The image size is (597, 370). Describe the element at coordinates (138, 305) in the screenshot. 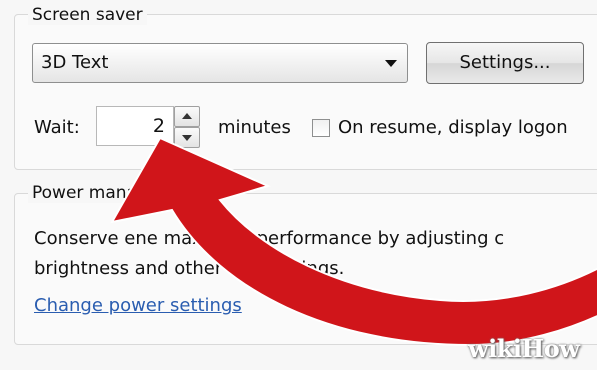

I see `change-power-settings-link: Change power settings` at that location.